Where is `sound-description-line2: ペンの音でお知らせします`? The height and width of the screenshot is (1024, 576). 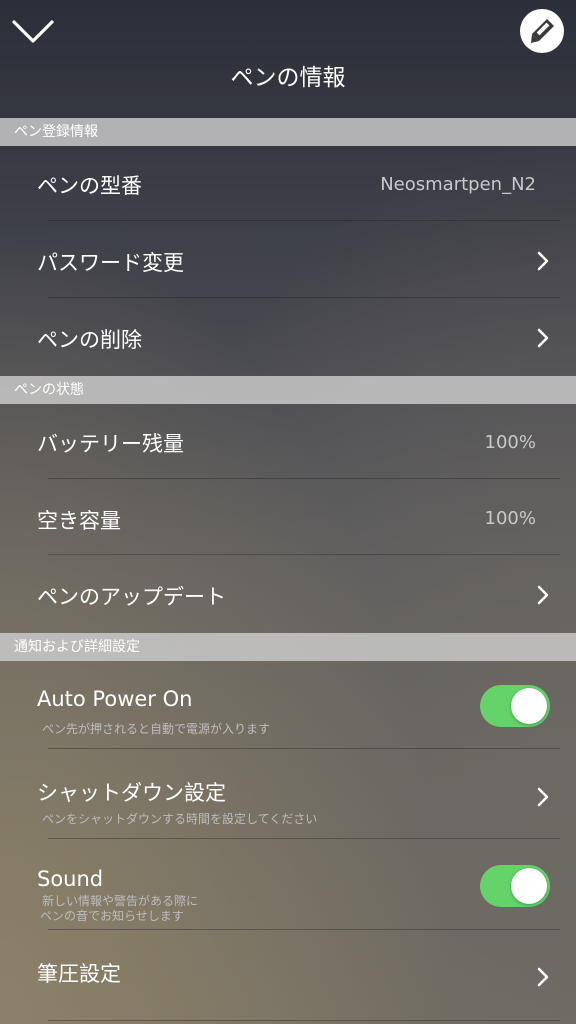 sound-description-line2: ペンの音でお知らせします is located at coordinates (112, 916).